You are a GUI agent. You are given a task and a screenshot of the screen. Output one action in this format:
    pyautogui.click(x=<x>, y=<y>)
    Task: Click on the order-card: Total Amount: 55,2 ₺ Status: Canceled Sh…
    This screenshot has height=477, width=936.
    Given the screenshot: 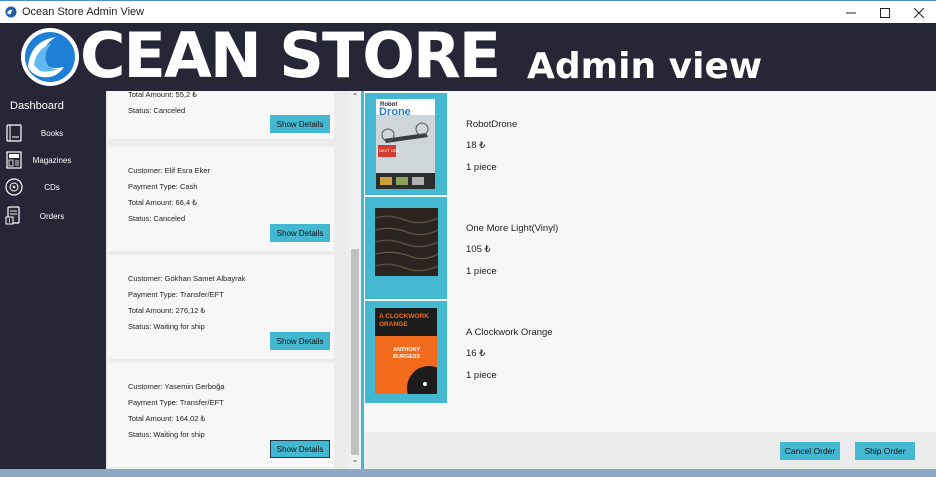 What is the action you would take?
    pyautogui.click(x=221, y=115)
    